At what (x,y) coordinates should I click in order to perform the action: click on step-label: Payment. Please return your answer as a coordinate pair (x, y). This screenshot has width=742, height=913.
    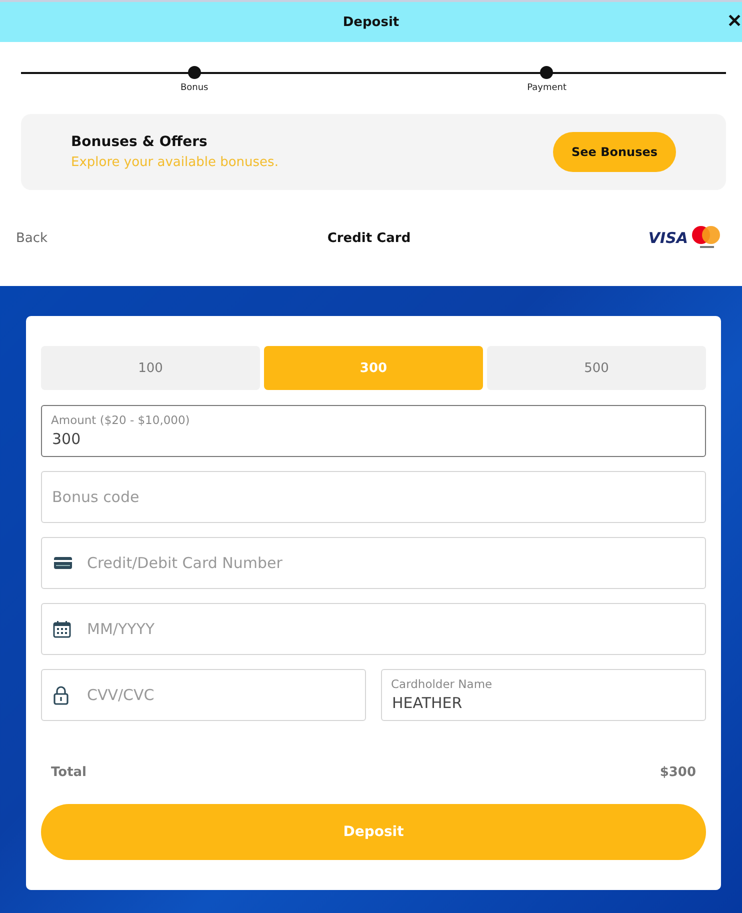
    Looking at the image, I should click on (547, 88).